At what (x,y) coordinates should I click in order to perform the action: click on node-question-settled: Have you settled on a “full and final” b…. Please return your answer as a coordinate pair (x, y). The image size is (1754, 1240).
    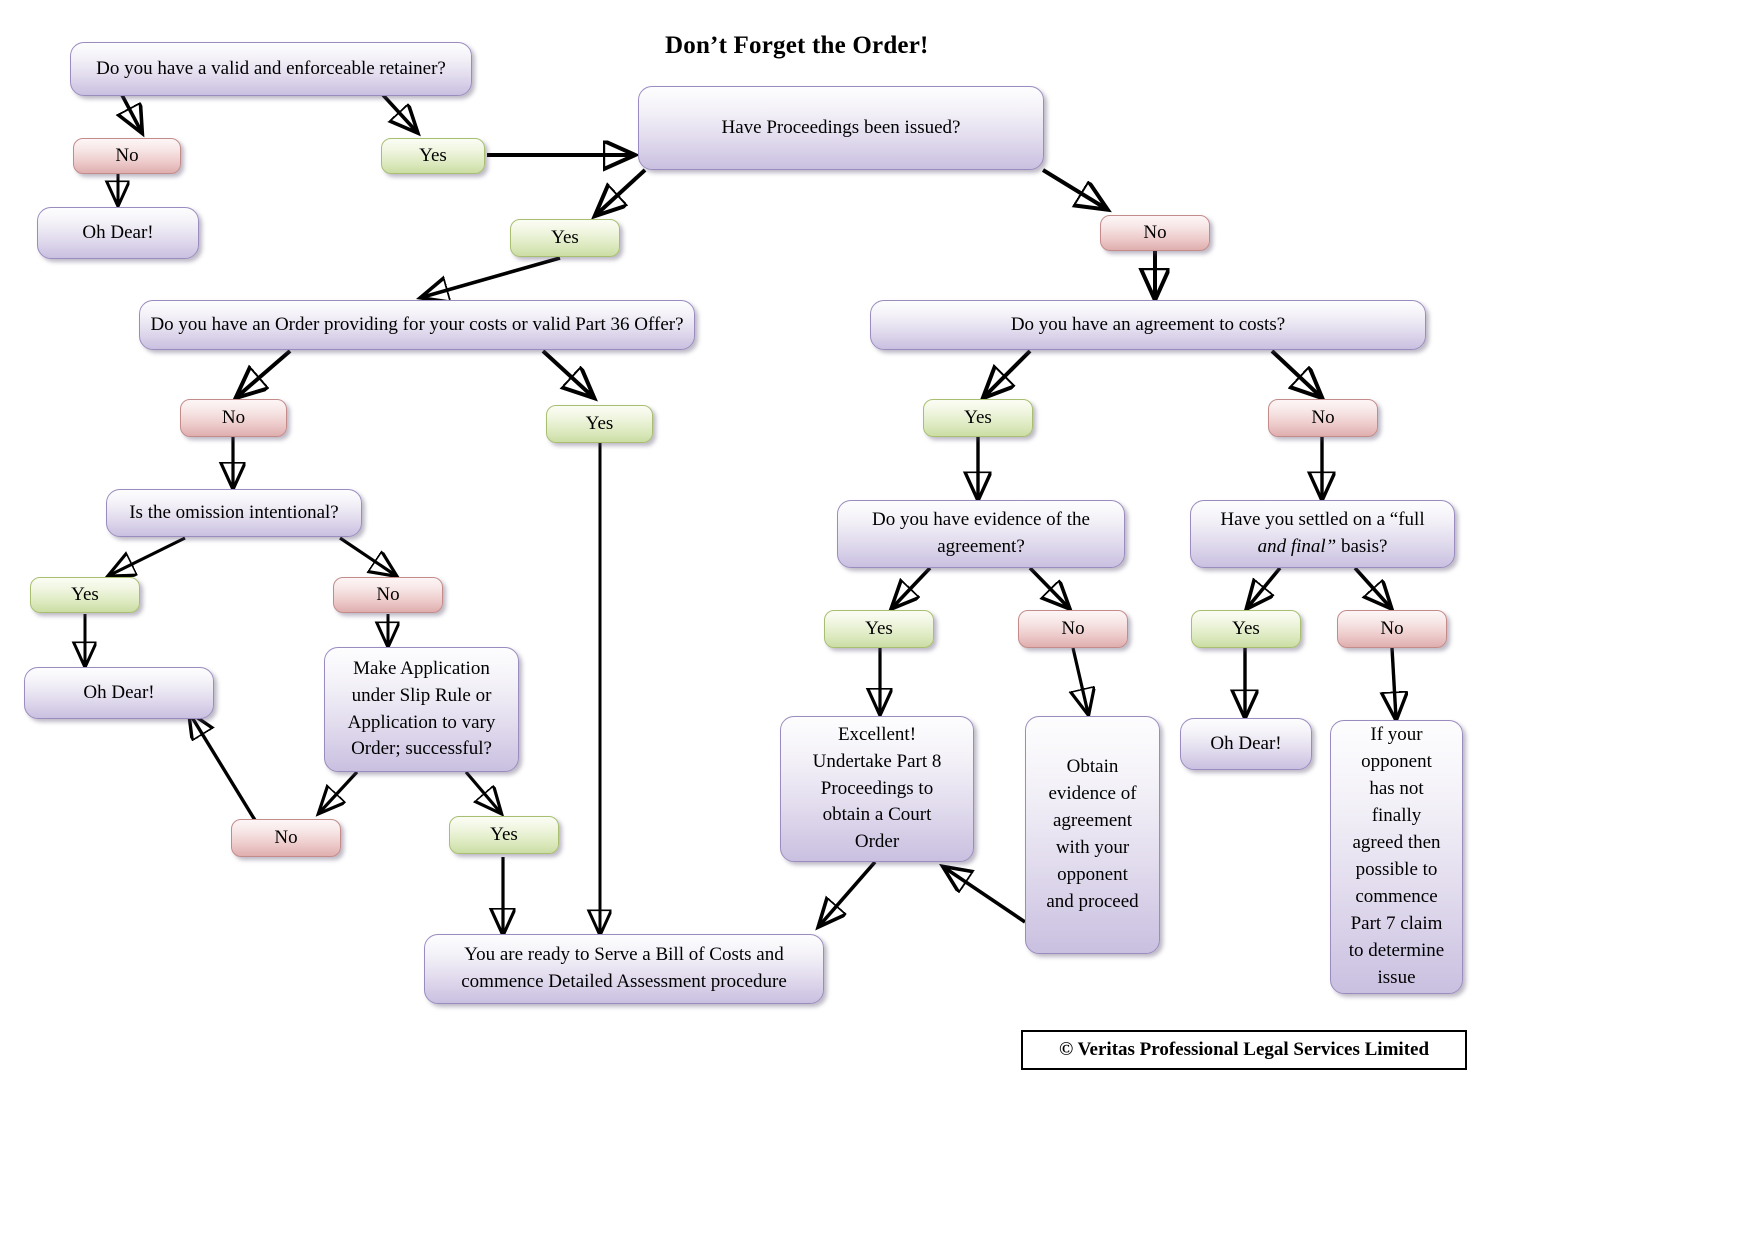
    Looking at the image, I should click on (1322, 534).